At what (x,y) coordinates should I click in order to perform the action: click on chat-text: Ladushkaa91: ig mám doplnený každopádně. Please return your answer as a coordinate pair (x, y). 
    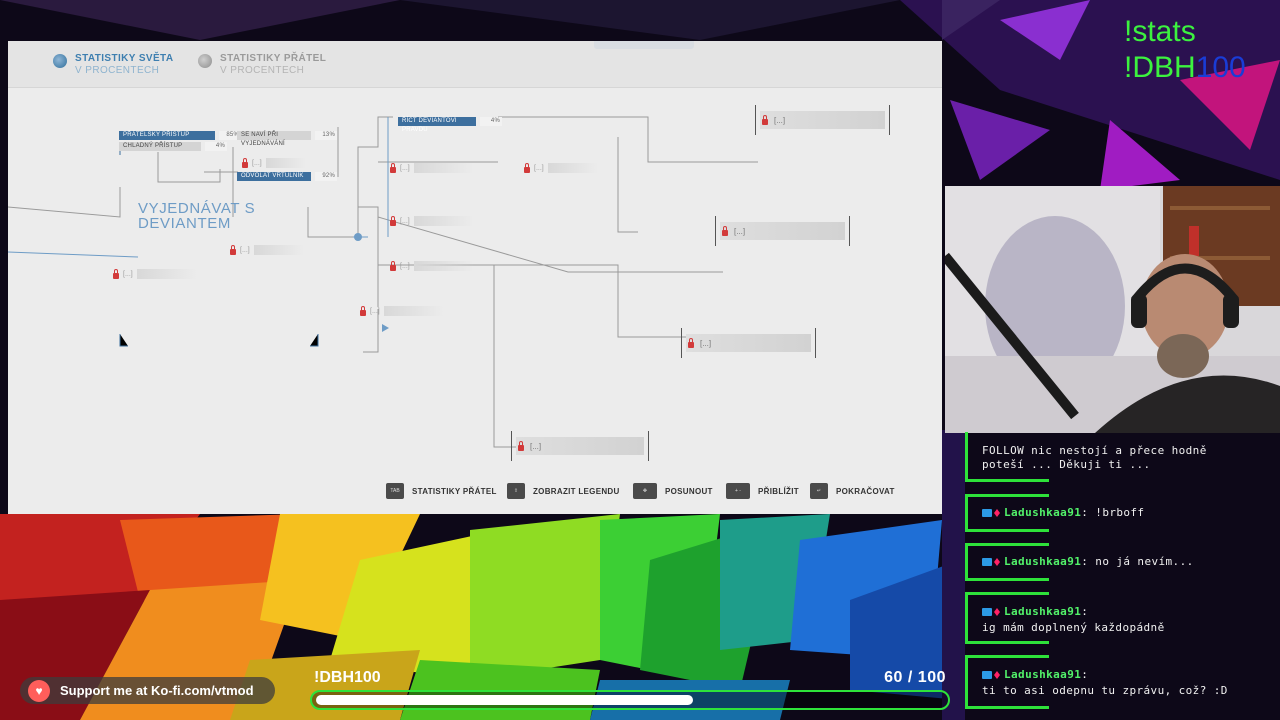
    Looking at the image, I should click on (1073, 620).